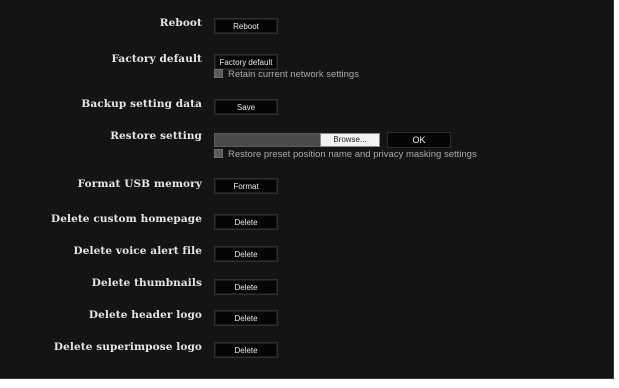 This screenshot has height=388, width=619. Describe the element at coordinates (126, 219) in the screenshot. I see `delete-homepage-label: Delete custom homepage` at that location.